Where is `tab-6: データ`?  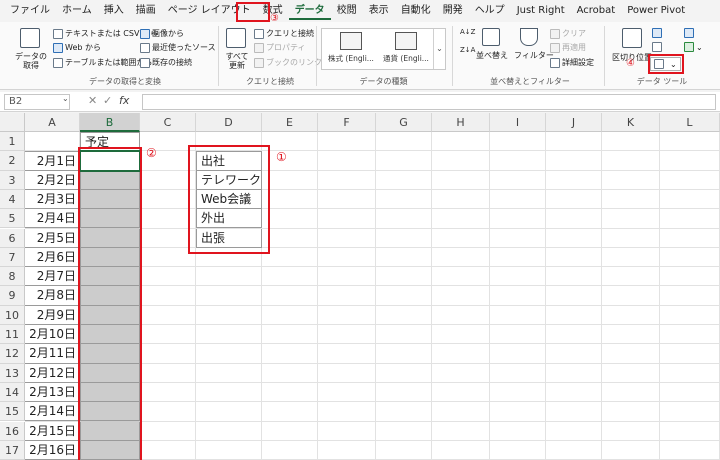
tab-6: データ is located at coordinates (309, 11).